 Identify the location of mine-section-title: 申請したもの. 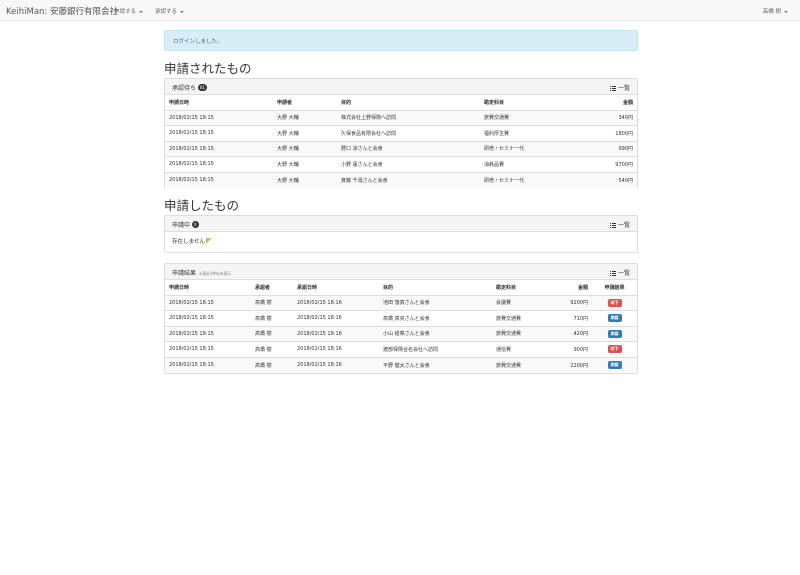
(202, 205).